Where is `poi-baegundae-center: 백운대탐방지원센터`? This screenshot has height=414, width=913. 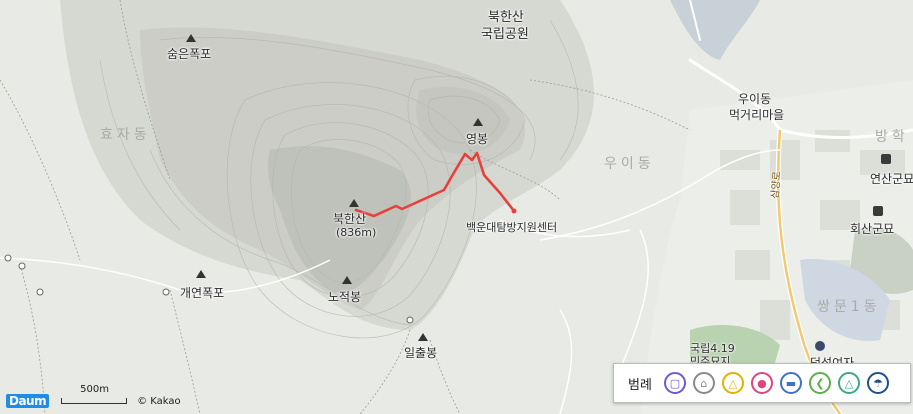
poi-baegundae-center: 백운대탐방지원센터 is located at coordinates (511, 227).